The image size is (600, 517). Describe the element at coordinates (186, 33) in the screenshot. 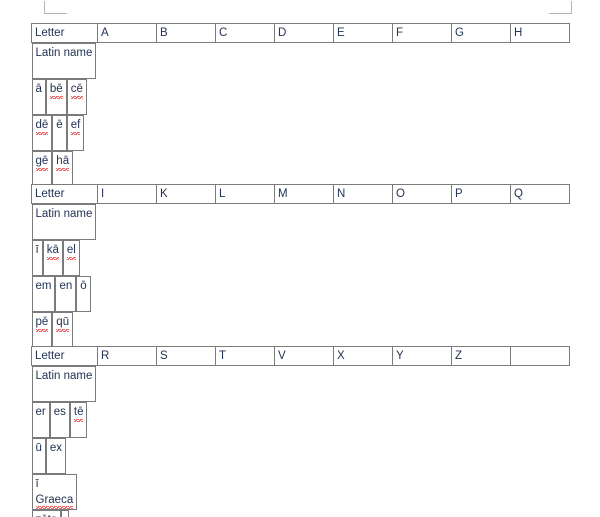

I see `letter-cell-B: B` at that location.